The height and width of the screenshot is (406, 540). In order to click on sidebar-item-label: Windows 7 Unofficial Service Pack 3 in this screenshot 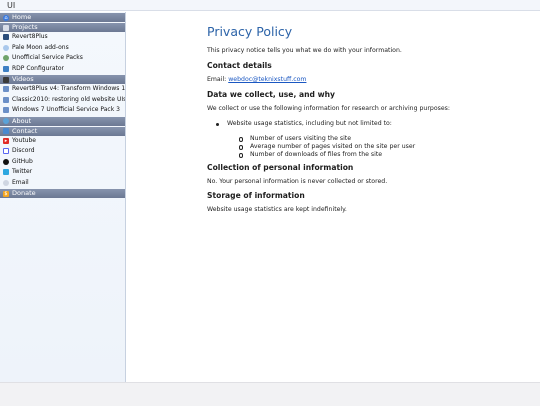, I will do `click(66, 109)`.